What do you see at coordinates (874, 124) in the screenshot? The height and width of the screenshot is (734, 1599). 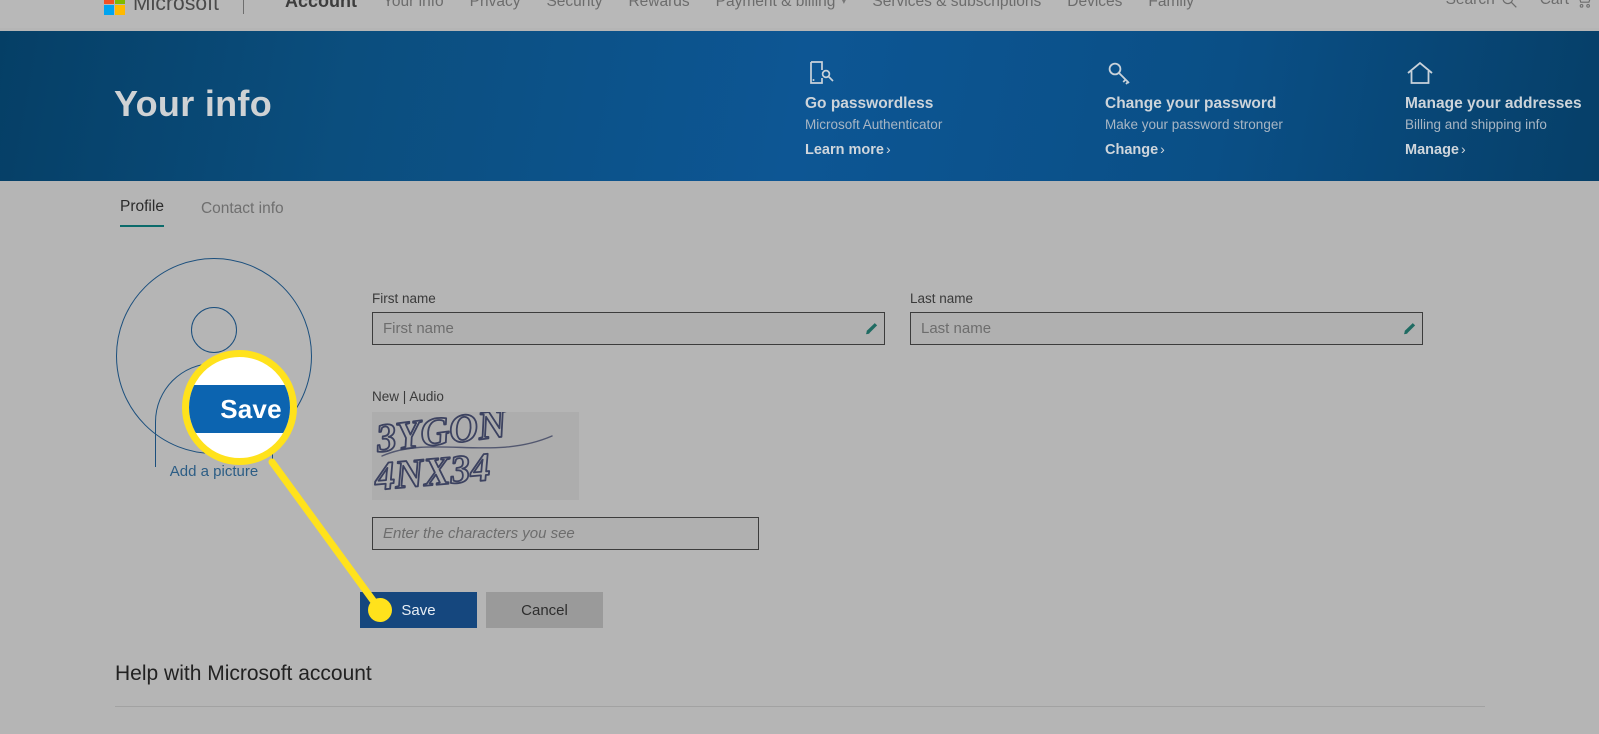 I see `hero-card-subtext: Microsoft Authenticator` at bounding box center [874, 124].